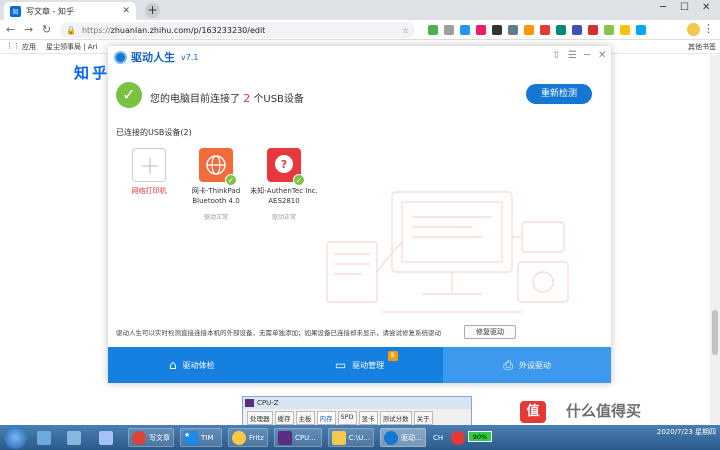 The height and width of the screenshot is (450, 720). I want to click on new-tab-button: +, so click(152, 10).